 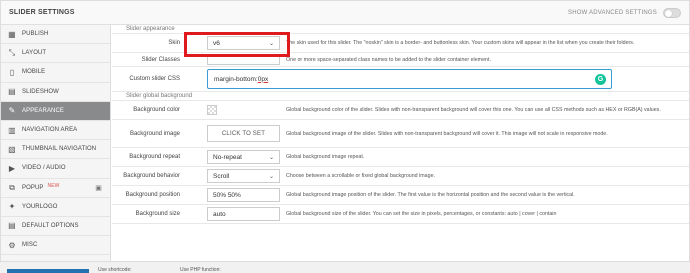 I want to click on sidebar-item-thumbnail-navigation: ▧ THUMBNAIL NAVIGATION, so click(x=55, y=150).